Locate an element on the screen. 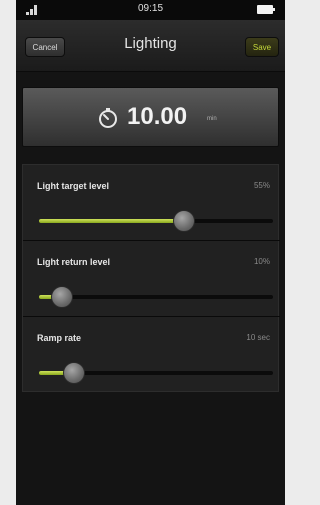 This screenshot has height=505, width=320. timer-unit: min is located at coordinates (212, 119).